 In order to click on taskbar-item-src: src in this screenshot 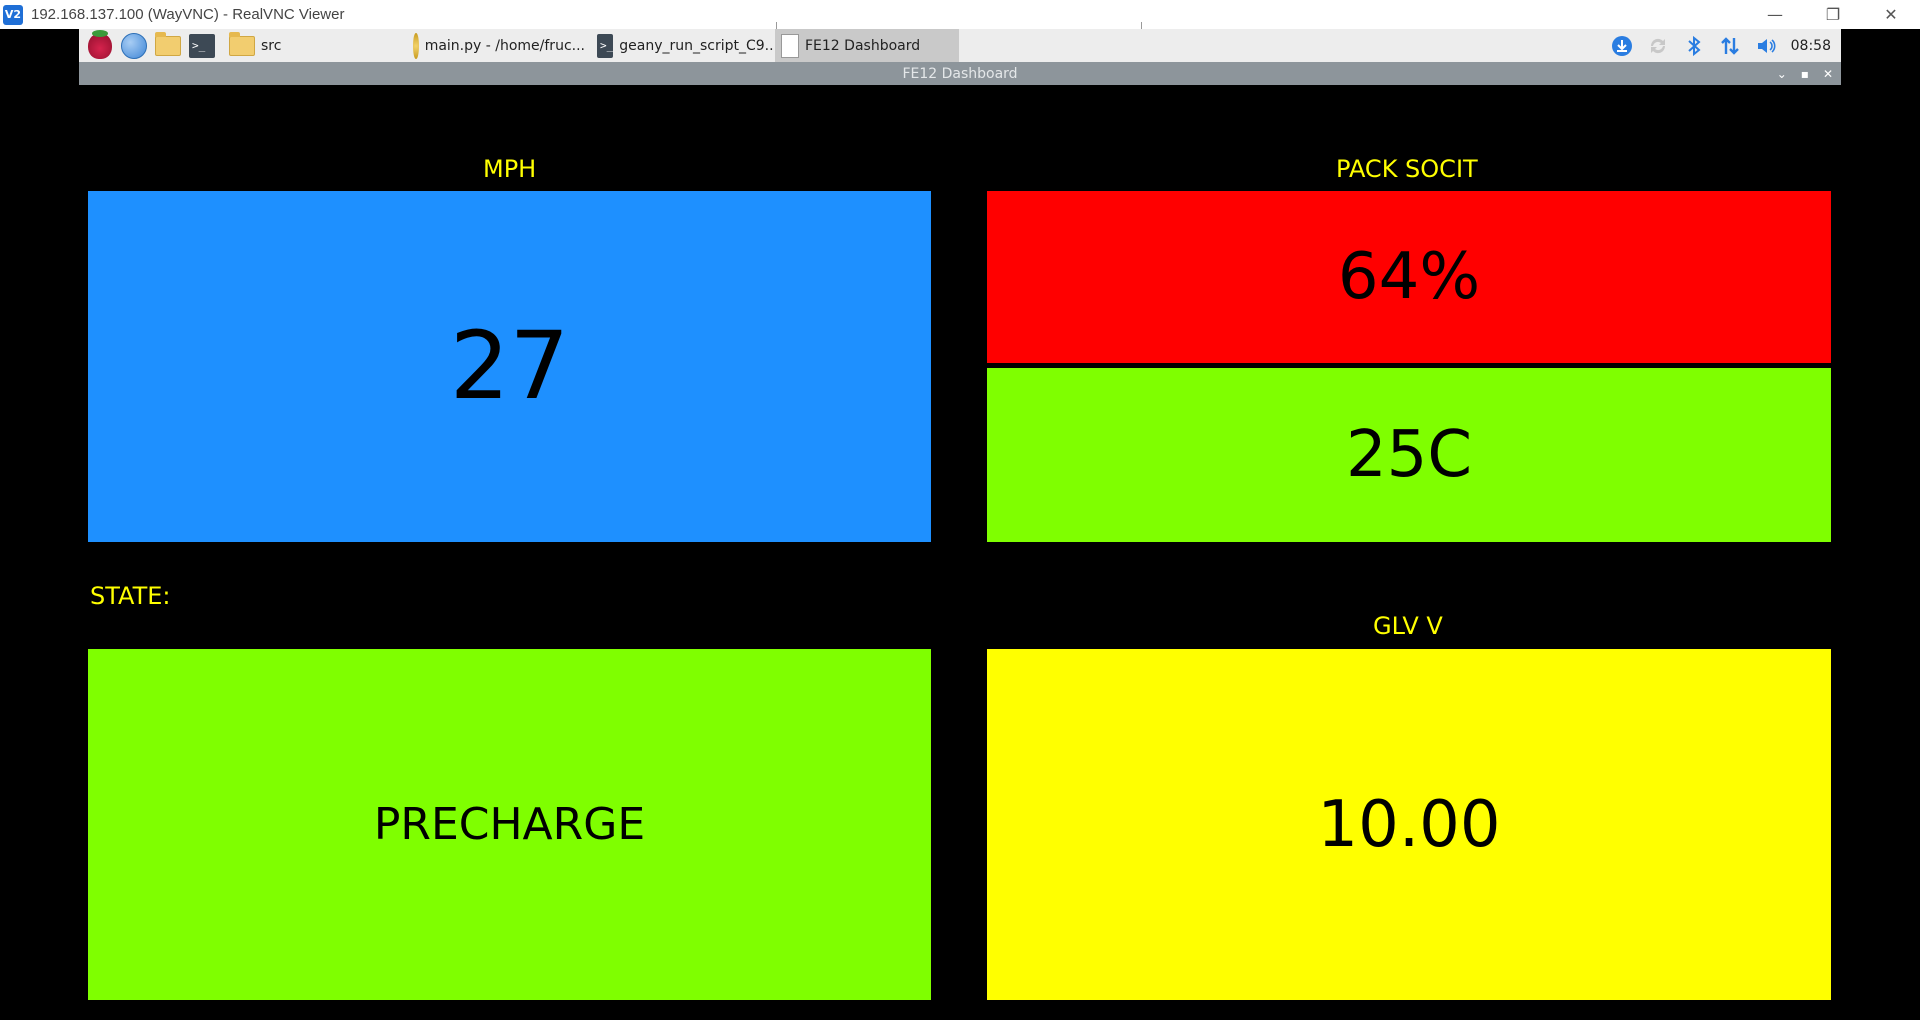, I will do `click(315, 45)`.